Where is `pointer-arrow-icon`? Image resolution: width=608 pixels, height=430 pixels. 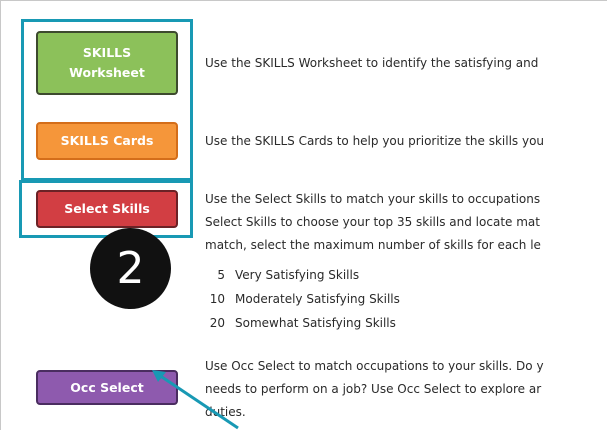 pointer-arrow-icon is located at coordinates (195, 400).